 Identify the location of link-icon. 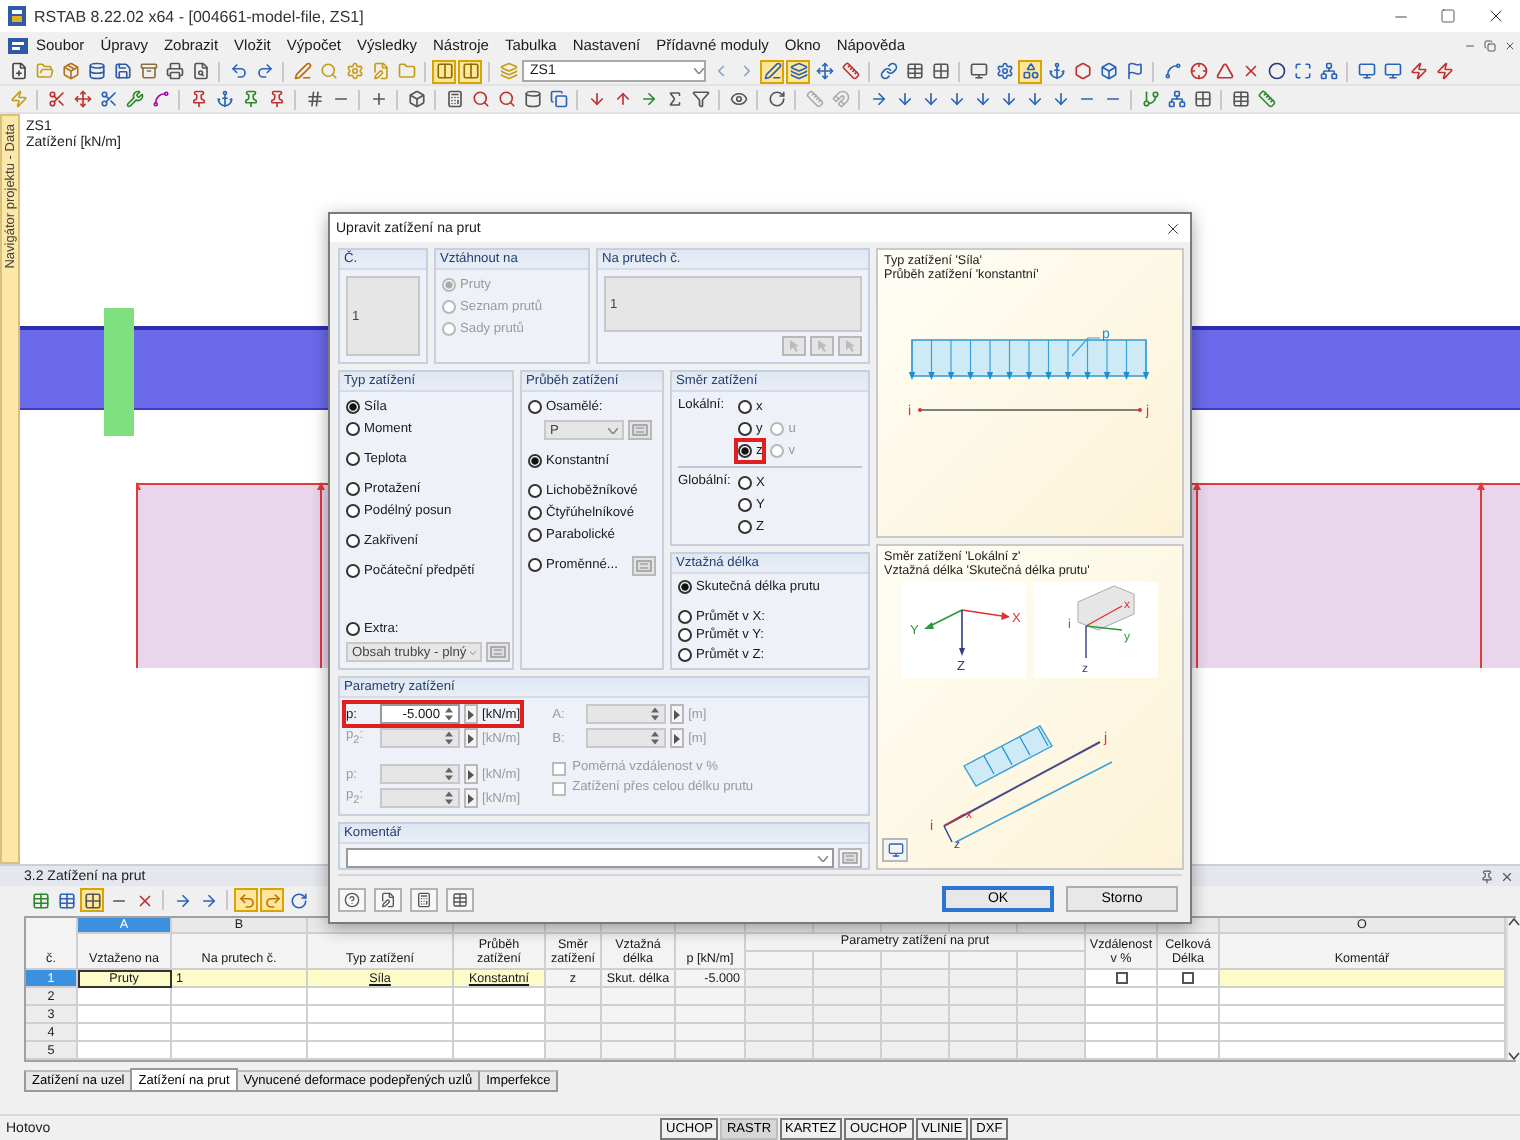
(888, 71).